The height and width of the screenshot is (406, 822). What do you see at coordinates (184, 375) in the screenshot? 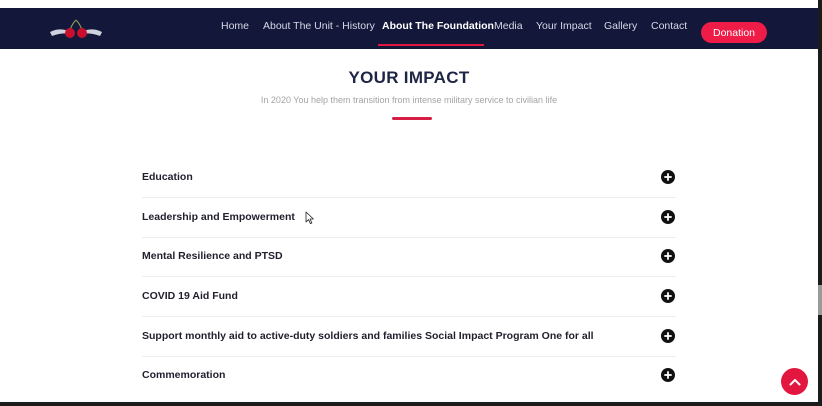
I see `accordion-label: Commemoration` at bounding box center [184, 375].